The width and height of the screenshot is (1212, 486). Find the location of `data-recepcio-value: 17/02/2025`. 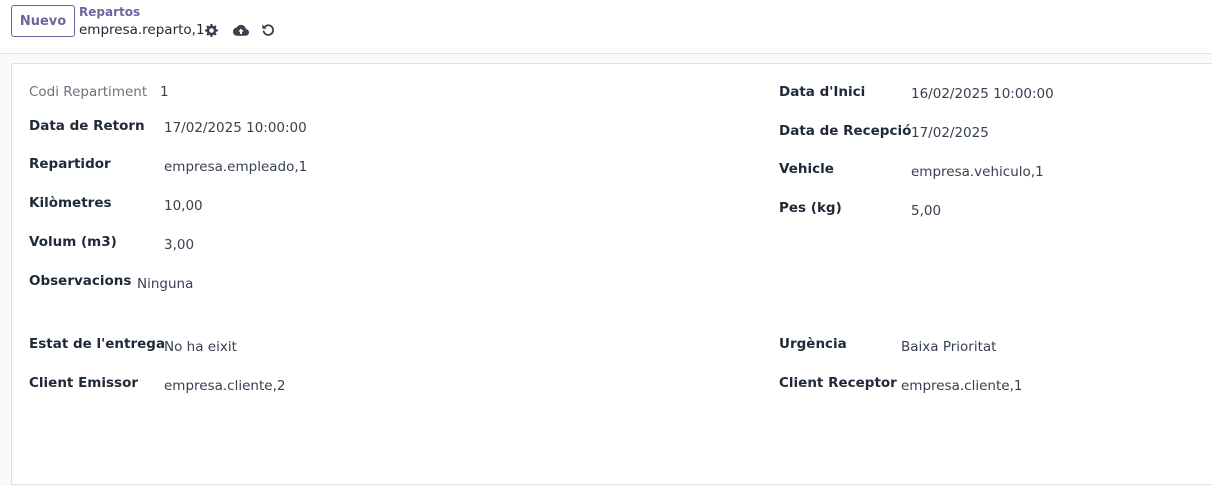

data-recepcio-value: 17/02/2025 is located at coordinates (950, 133).